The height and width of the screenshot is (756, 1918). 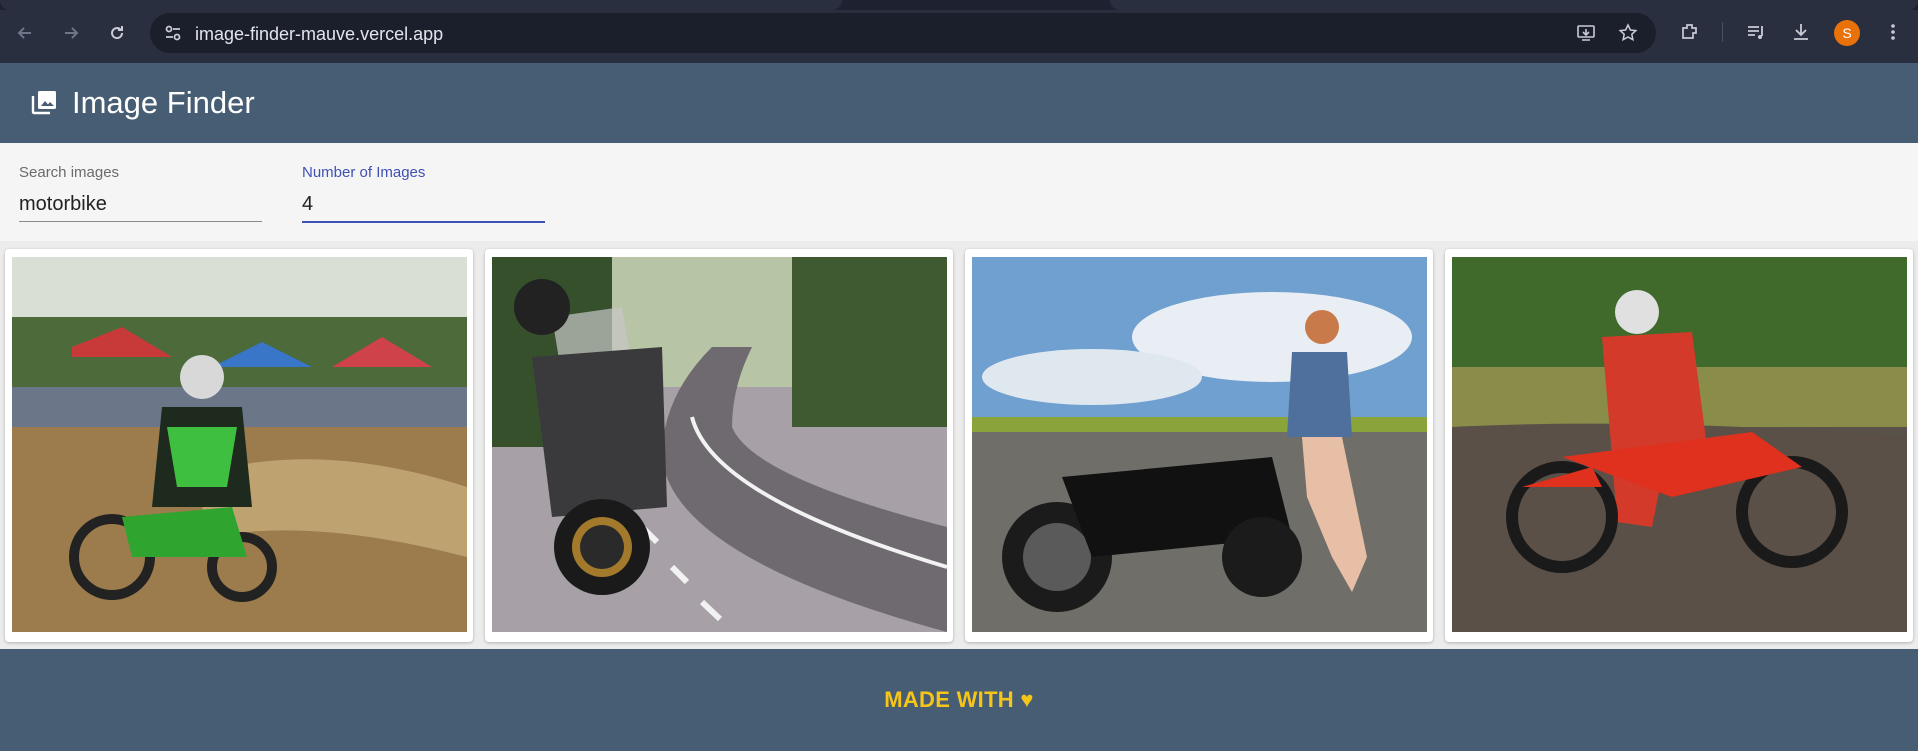 What do you see at coordinates (319, 34) in the screenshot?
I see `url-text: image-finder-mauve.vercel.app` at bounding box center [319, 34].